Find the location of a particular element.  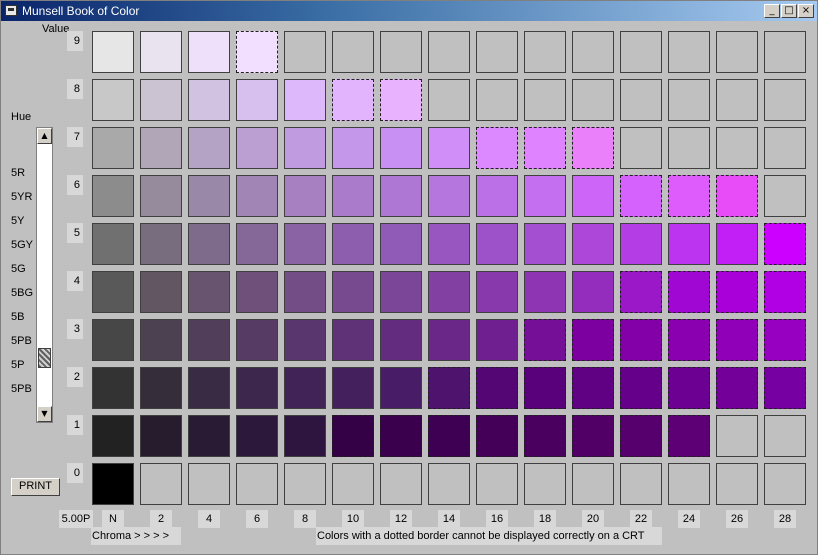

app-icon is located at coordinates (11, 10).